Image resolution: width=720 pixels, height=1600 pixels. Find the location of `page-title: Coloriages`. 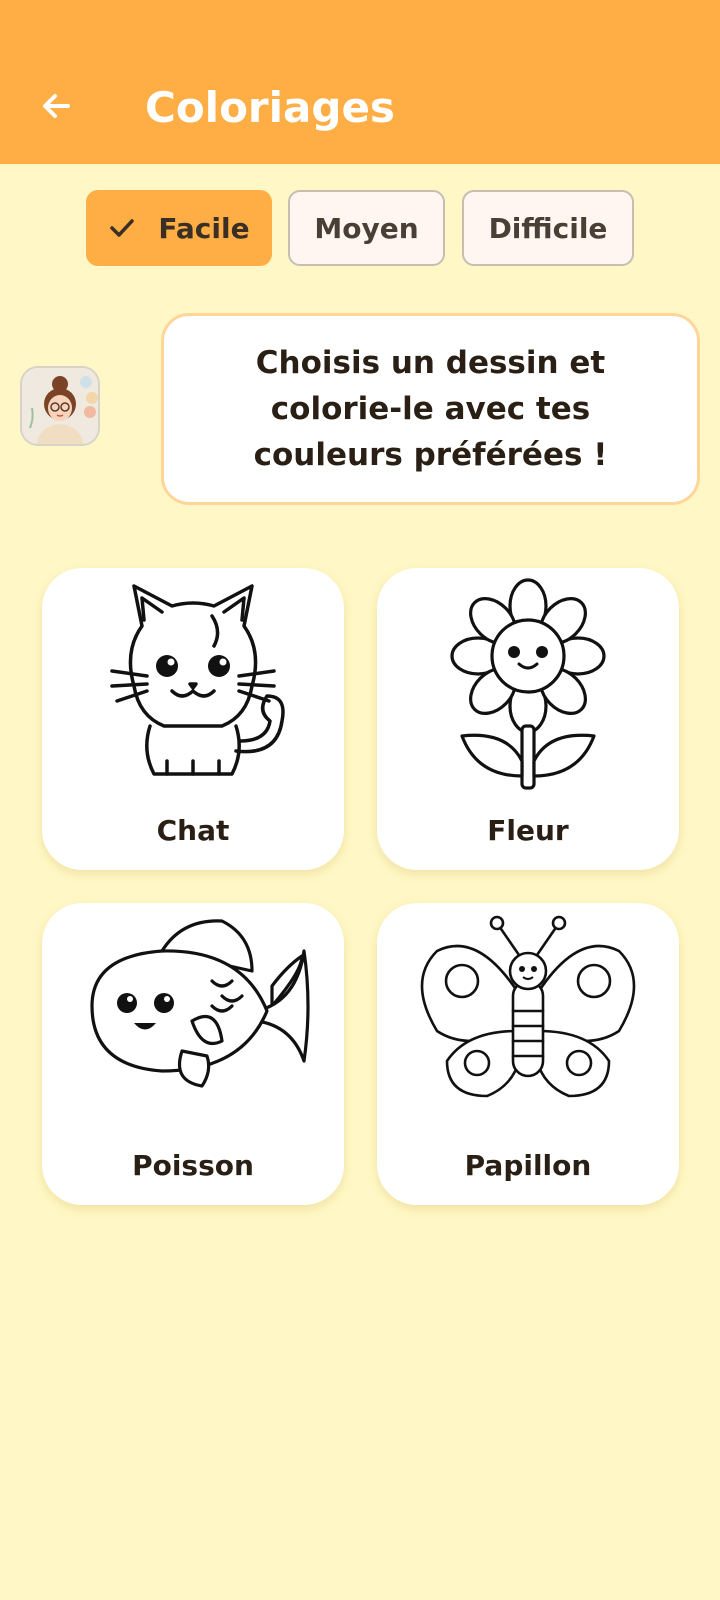

page-title: Coloriages is located at coordinates (270, 107).